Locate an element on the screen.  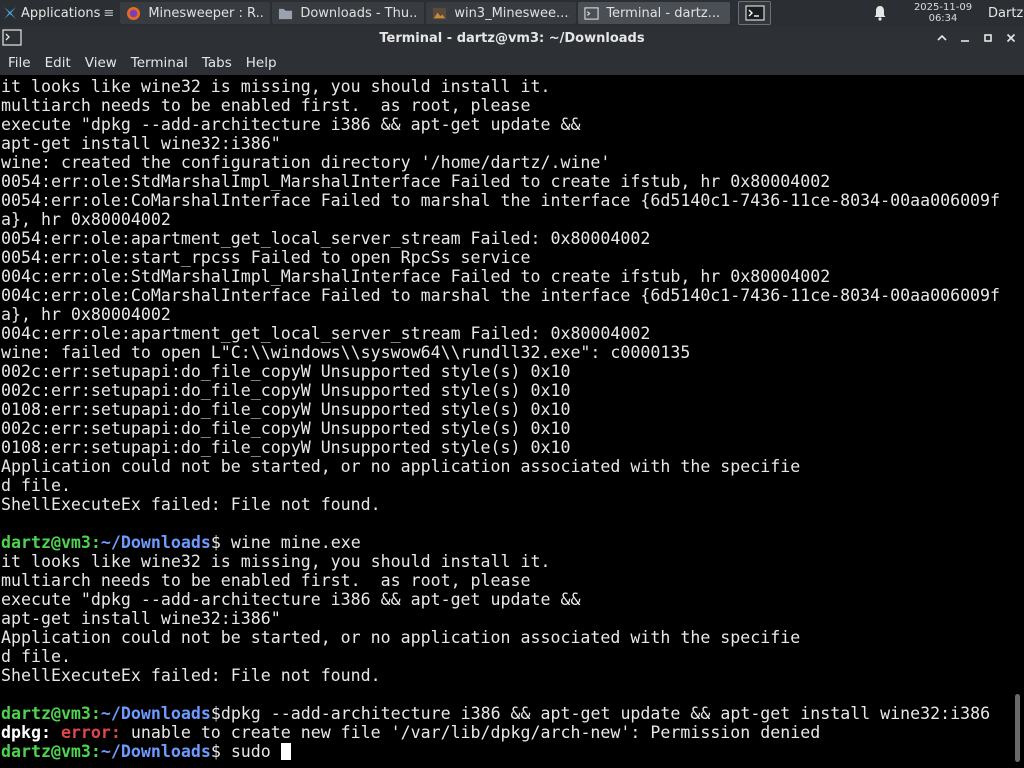
close-icon is located at coordinates (1010, 38).